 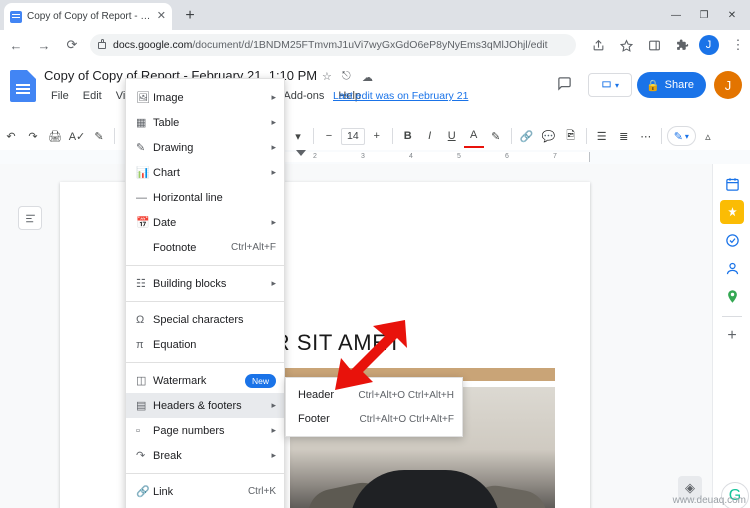 What do you see at coordinates (205, 455) in the screenshot?
I see `menu-item-break: ↷ Break ▸` at bounding box center [205, 455].